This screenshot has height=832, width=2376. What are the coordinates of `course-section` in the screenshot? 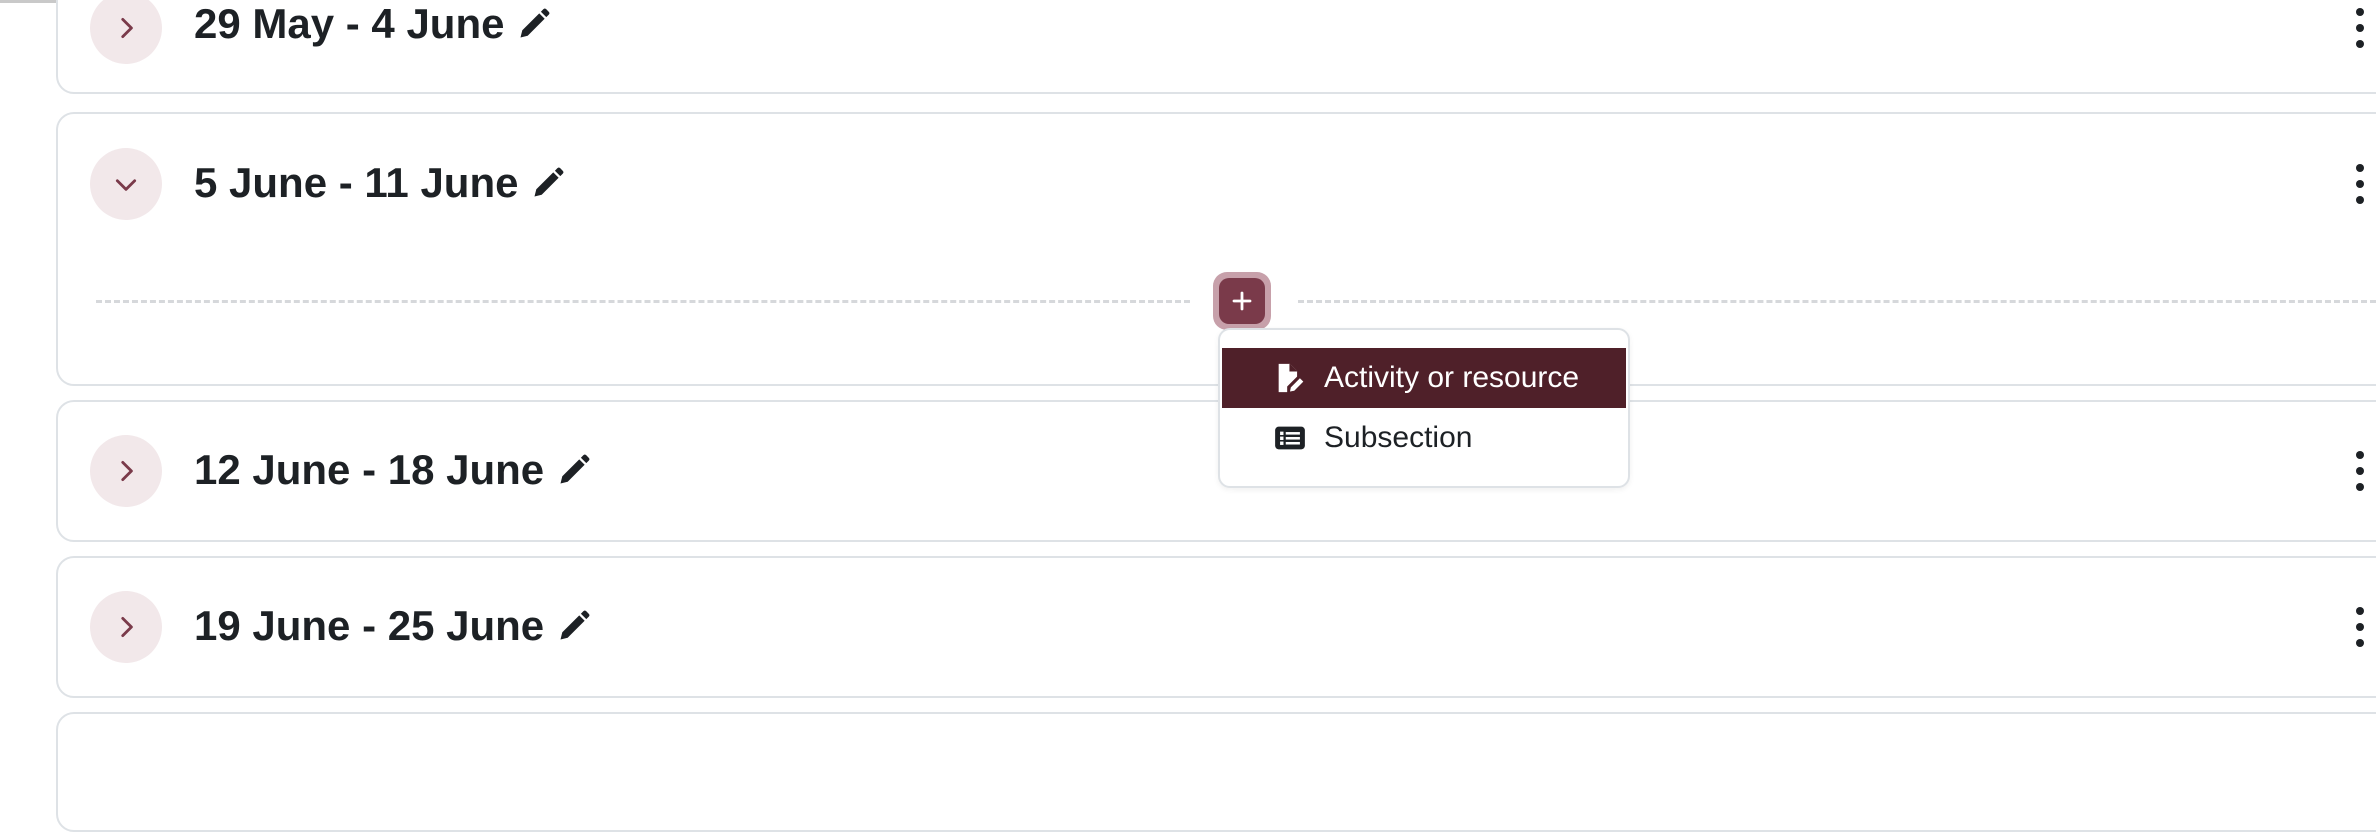 It's located at (1216, 772).